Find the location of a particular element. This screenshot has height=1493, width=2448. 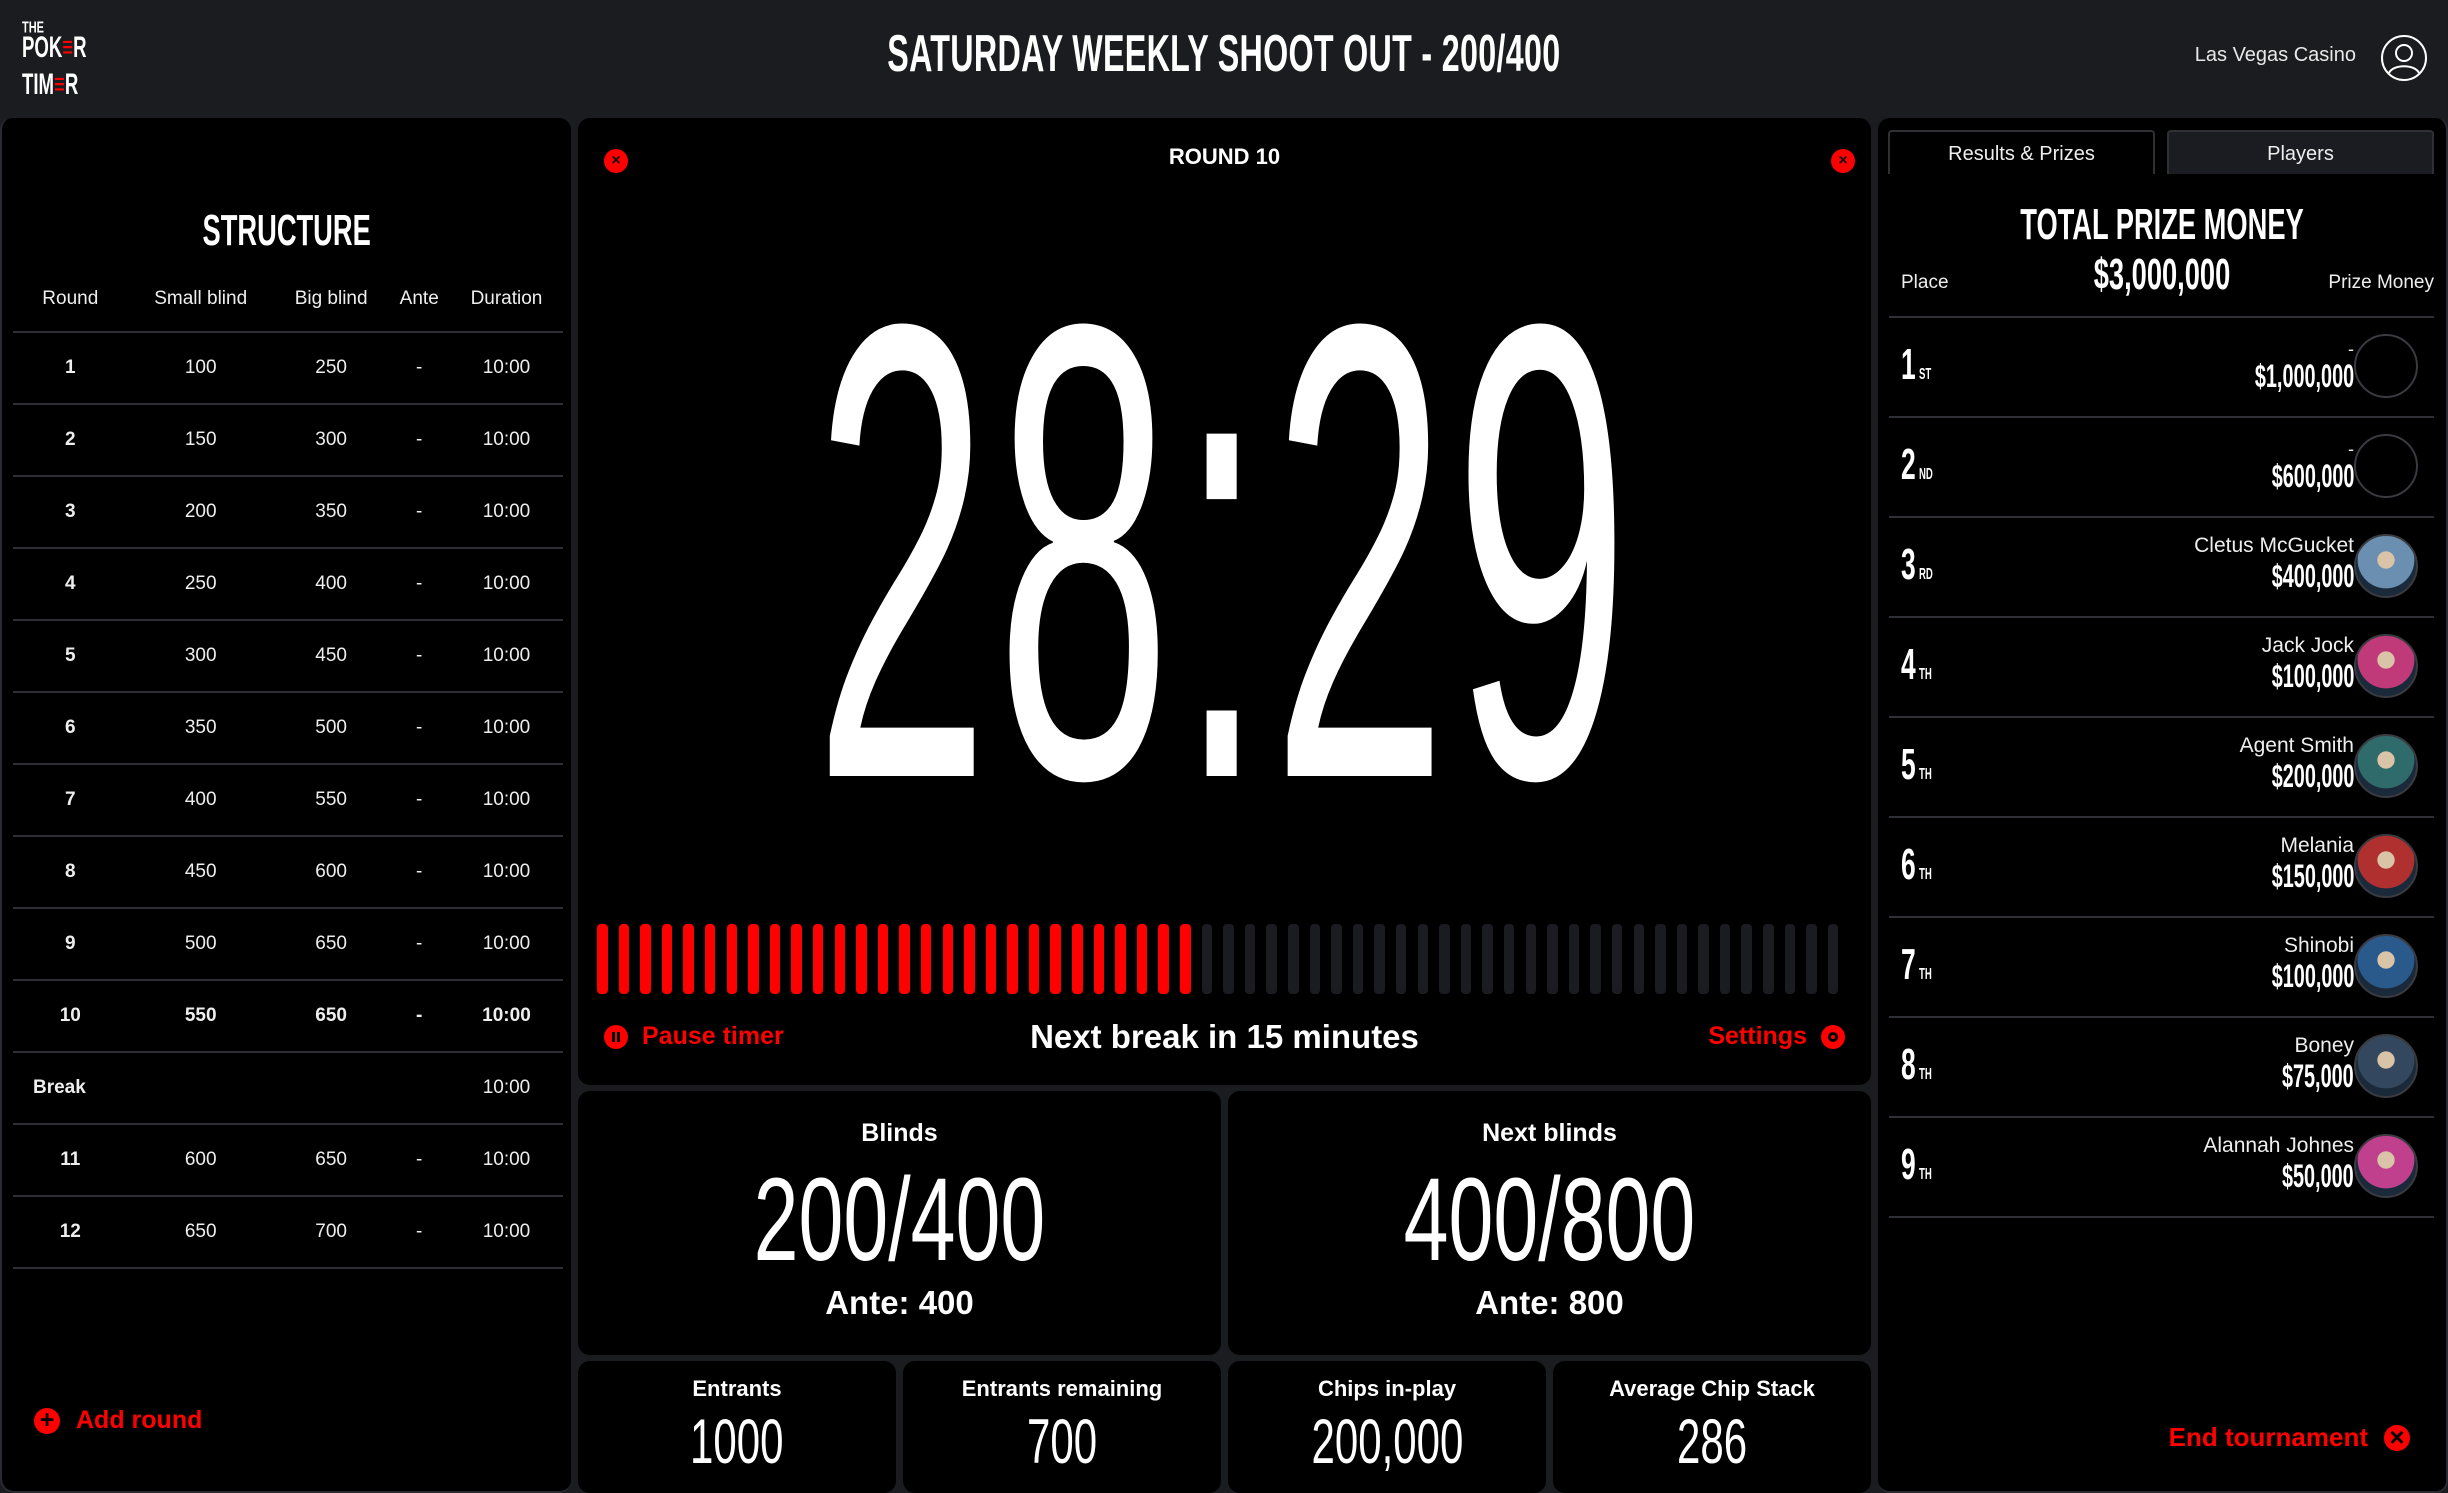

winner-info: Melania $150,000 is located at coordinates (2287, 862).